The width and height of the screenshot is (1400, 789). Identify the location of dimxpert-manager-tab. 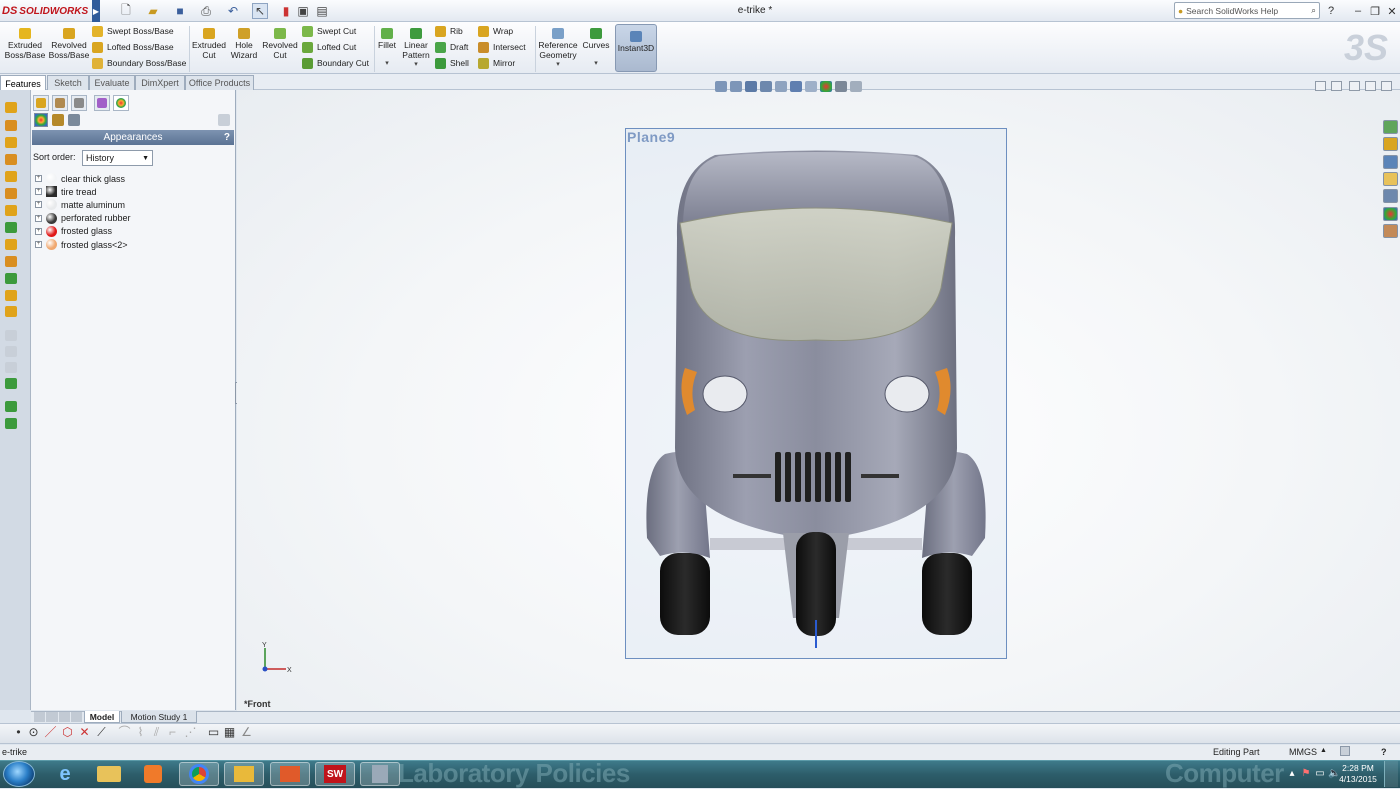
(102, 103).